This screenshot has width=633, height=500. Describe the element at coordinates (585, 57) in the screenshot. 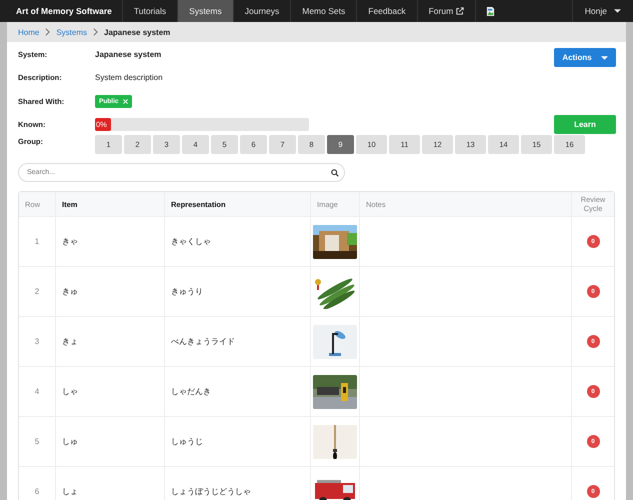

I see `actions-button: Actions` at that location.